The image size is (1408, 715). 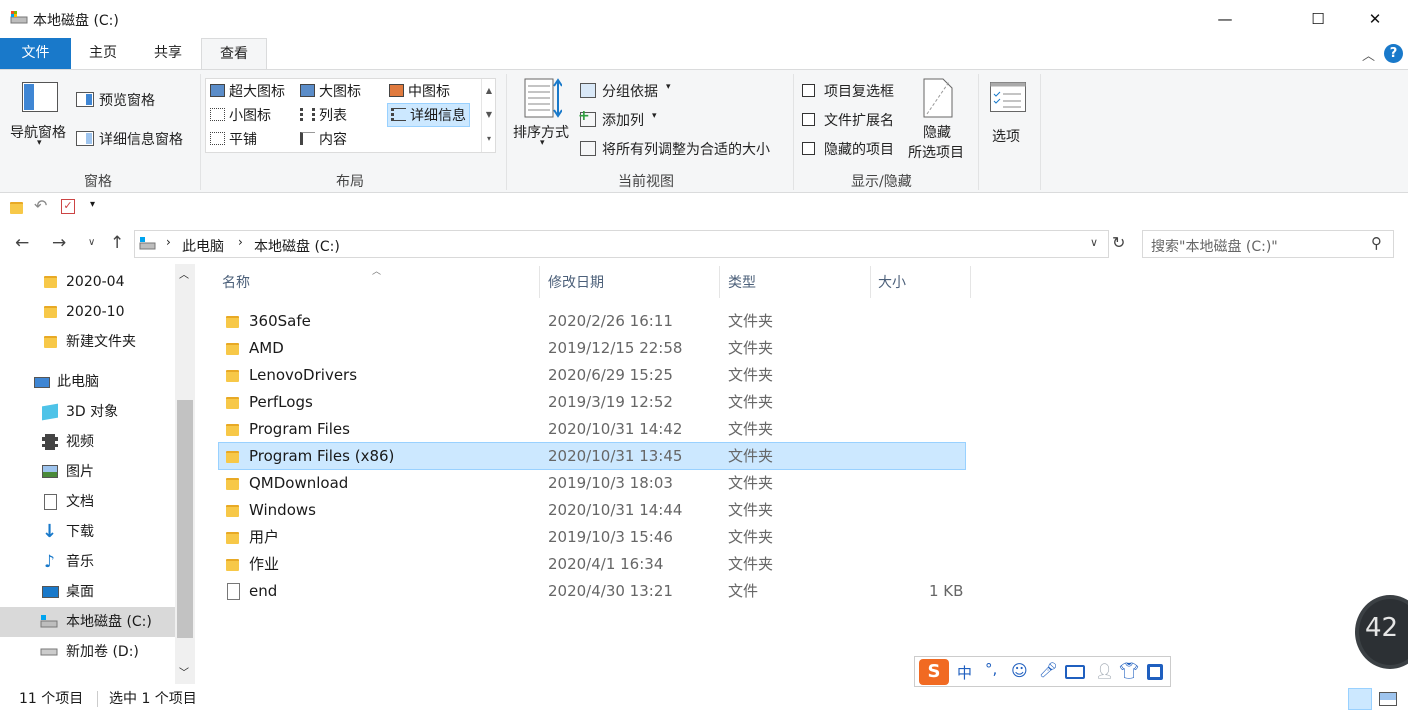 What do you see at coordinates (185, 519) in the screenshot?
I see `nav-scroll-thumb` at bounding box center [185, 519].